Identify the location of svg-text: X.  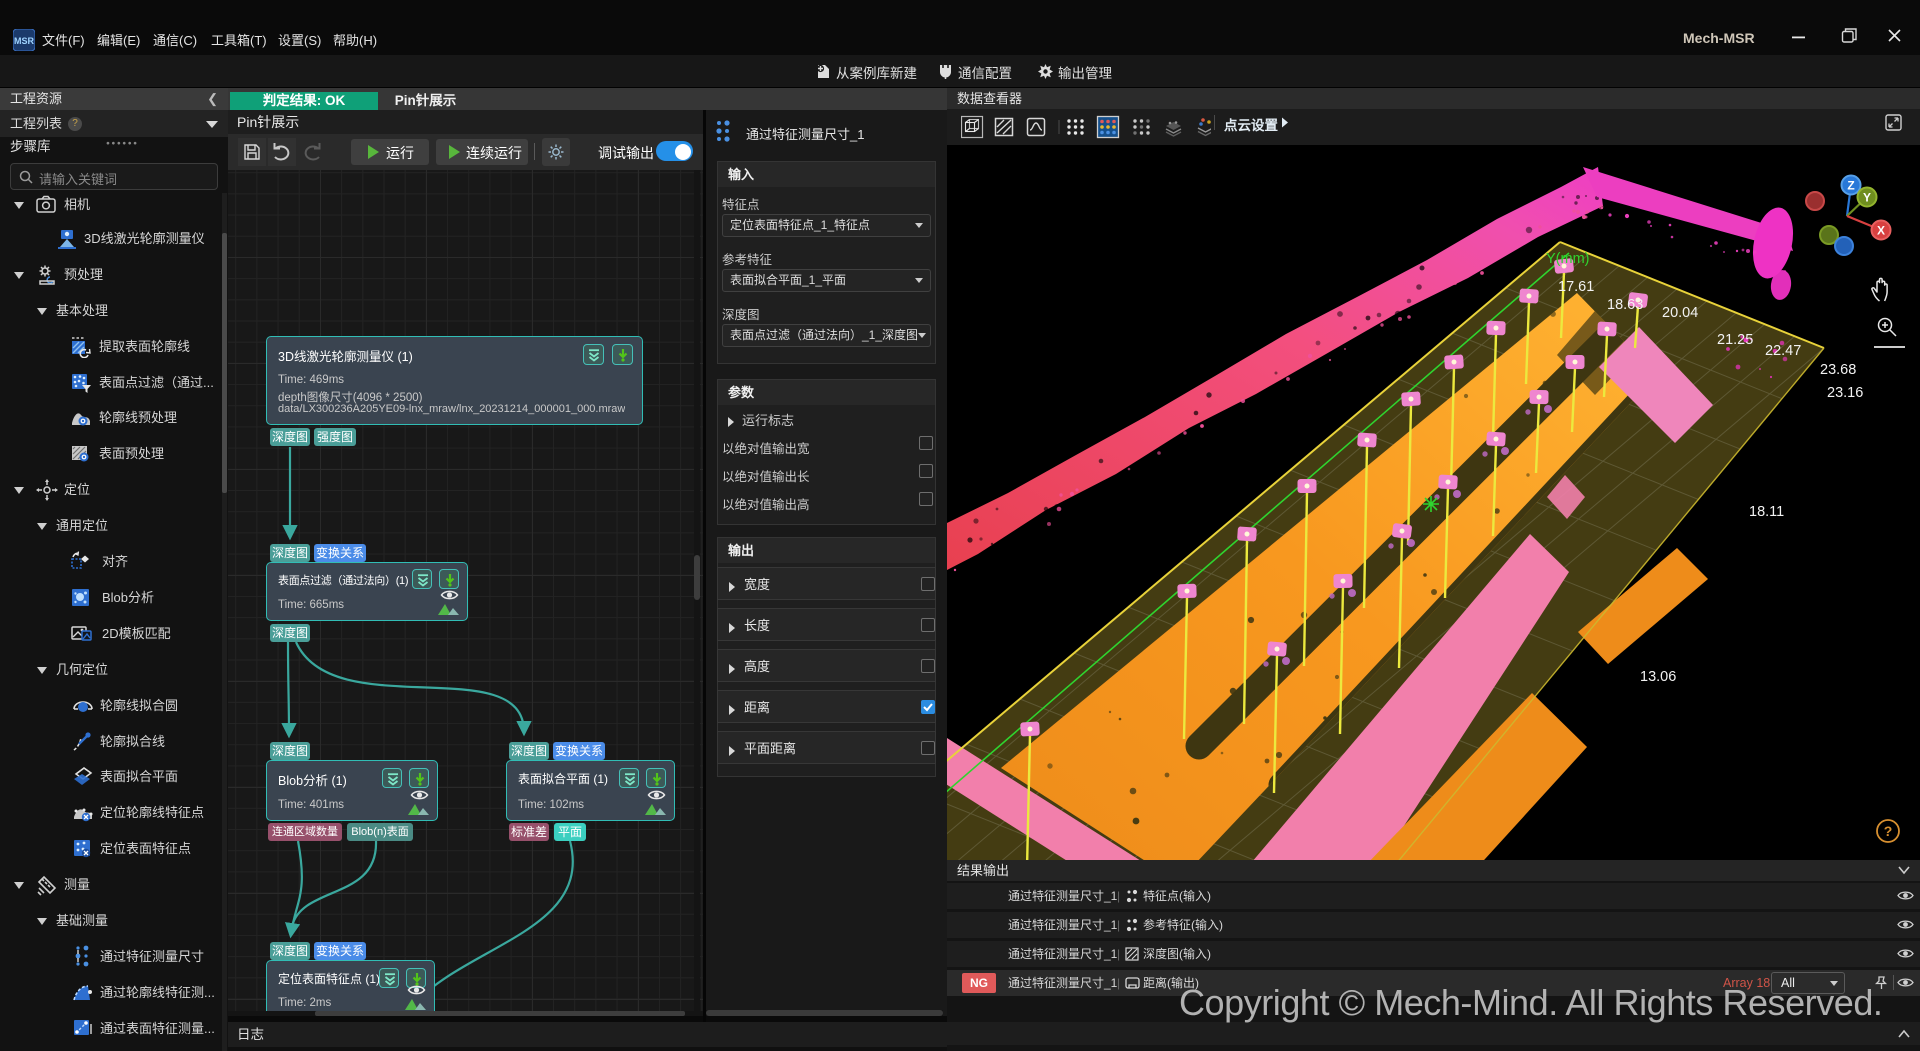
(1881, 231).